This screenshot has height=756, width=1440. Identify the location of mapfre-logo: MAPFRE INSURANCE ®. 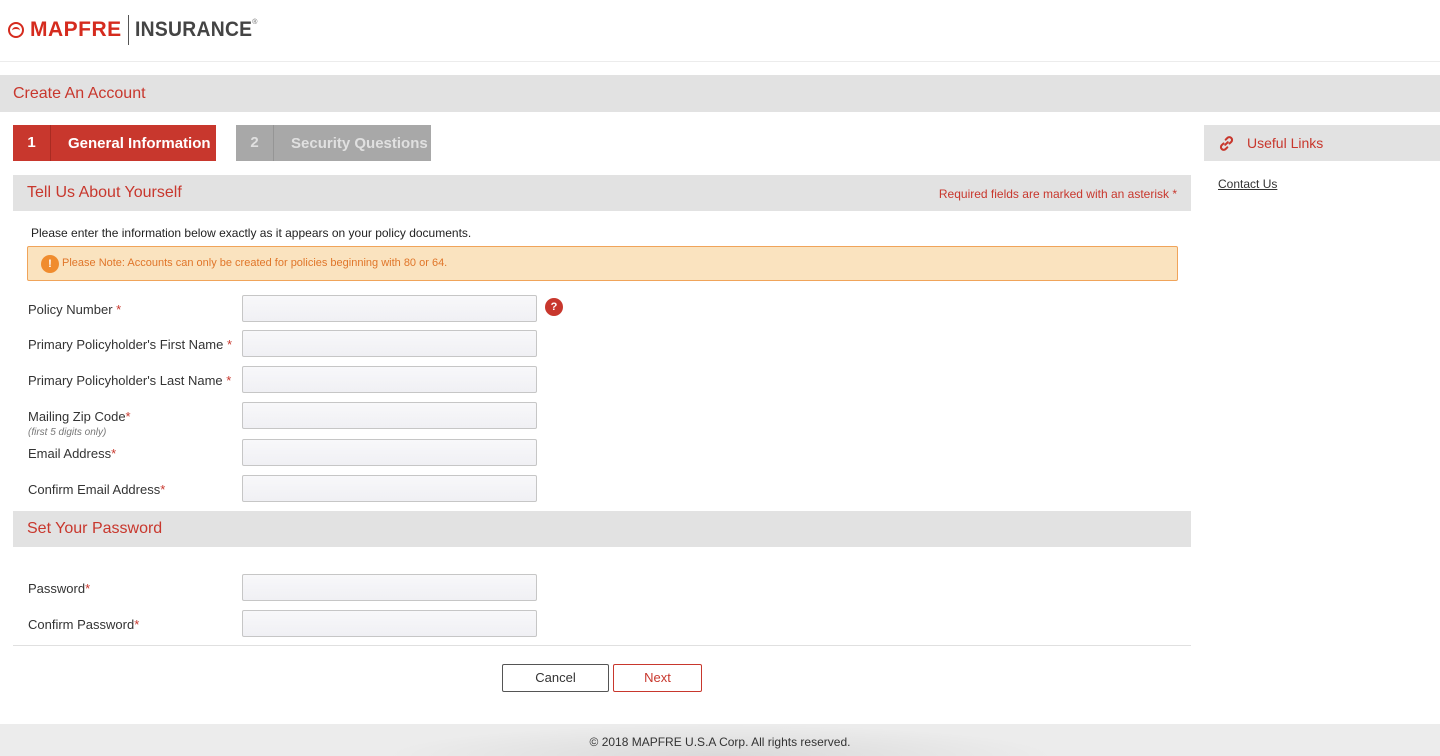
(137, 30).